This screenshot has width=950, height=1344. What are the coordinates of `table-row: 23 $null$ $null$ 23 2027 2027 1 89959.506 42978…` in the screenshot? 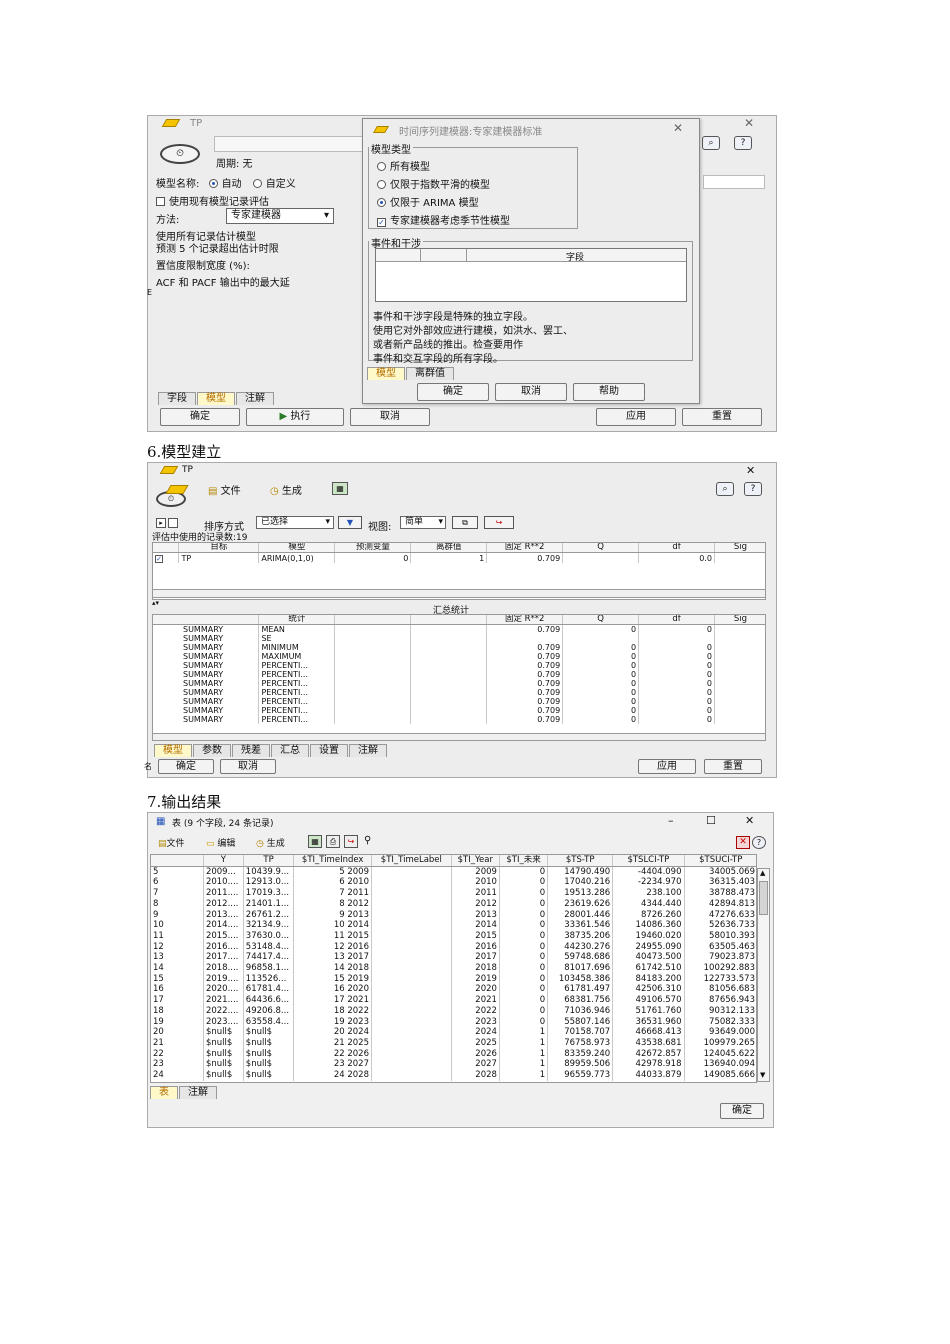 It's located at (453, 1065).